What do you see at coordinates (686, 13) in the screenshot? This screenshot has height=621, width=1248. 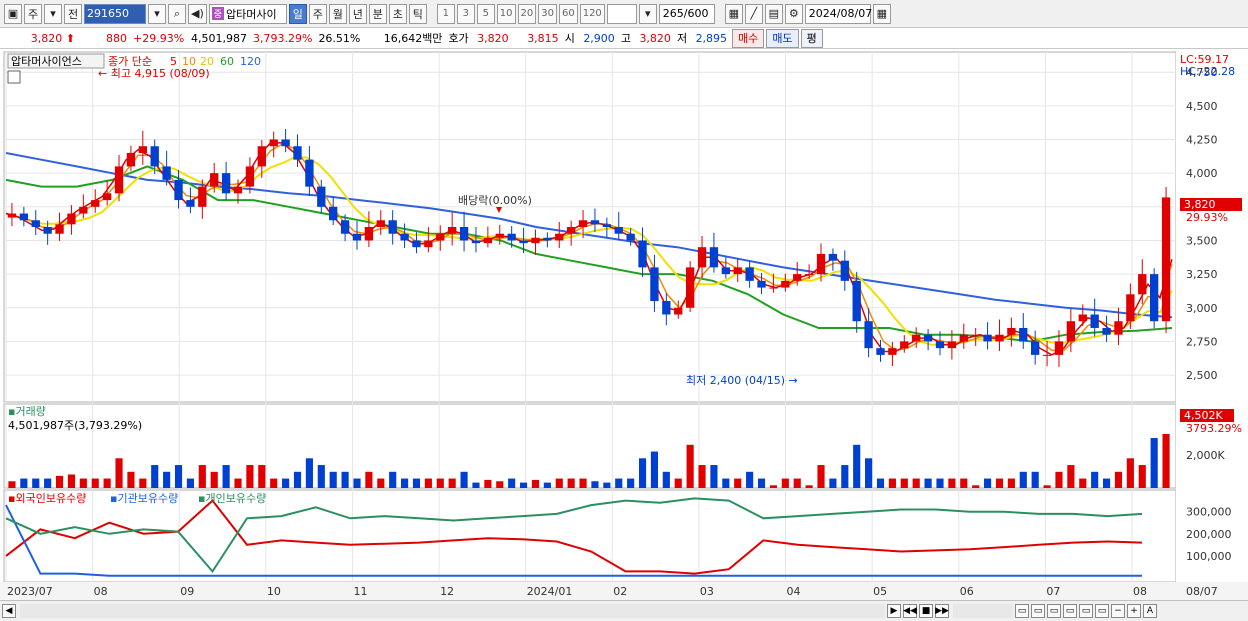 I see `count-input: 265/600` at bounding box center [686, 13].